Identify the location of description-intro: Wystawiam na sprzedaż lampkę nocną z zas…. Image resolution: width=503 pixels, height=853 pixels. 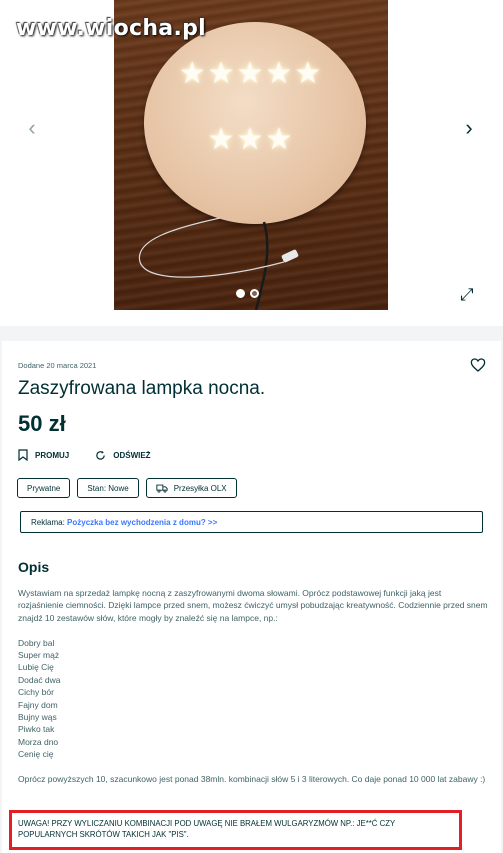
(253, 605).